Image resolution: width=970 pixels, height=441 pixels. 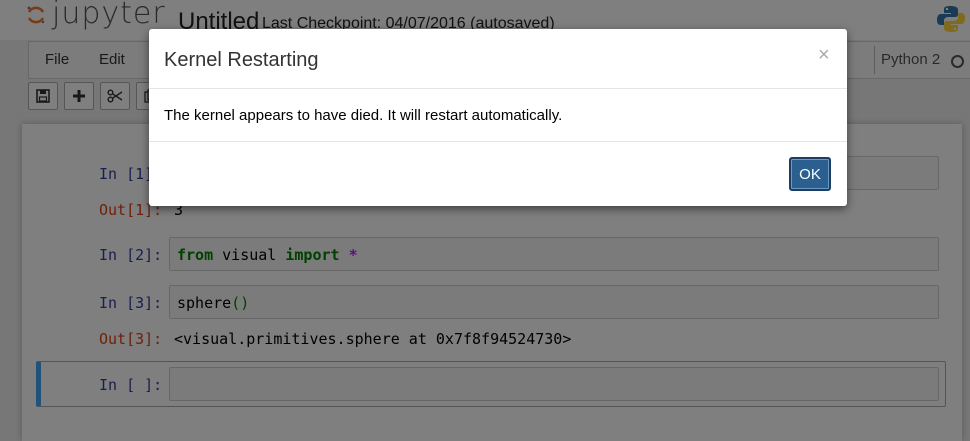 I want to click on close-icon: ×, so click(x=824, y=55).